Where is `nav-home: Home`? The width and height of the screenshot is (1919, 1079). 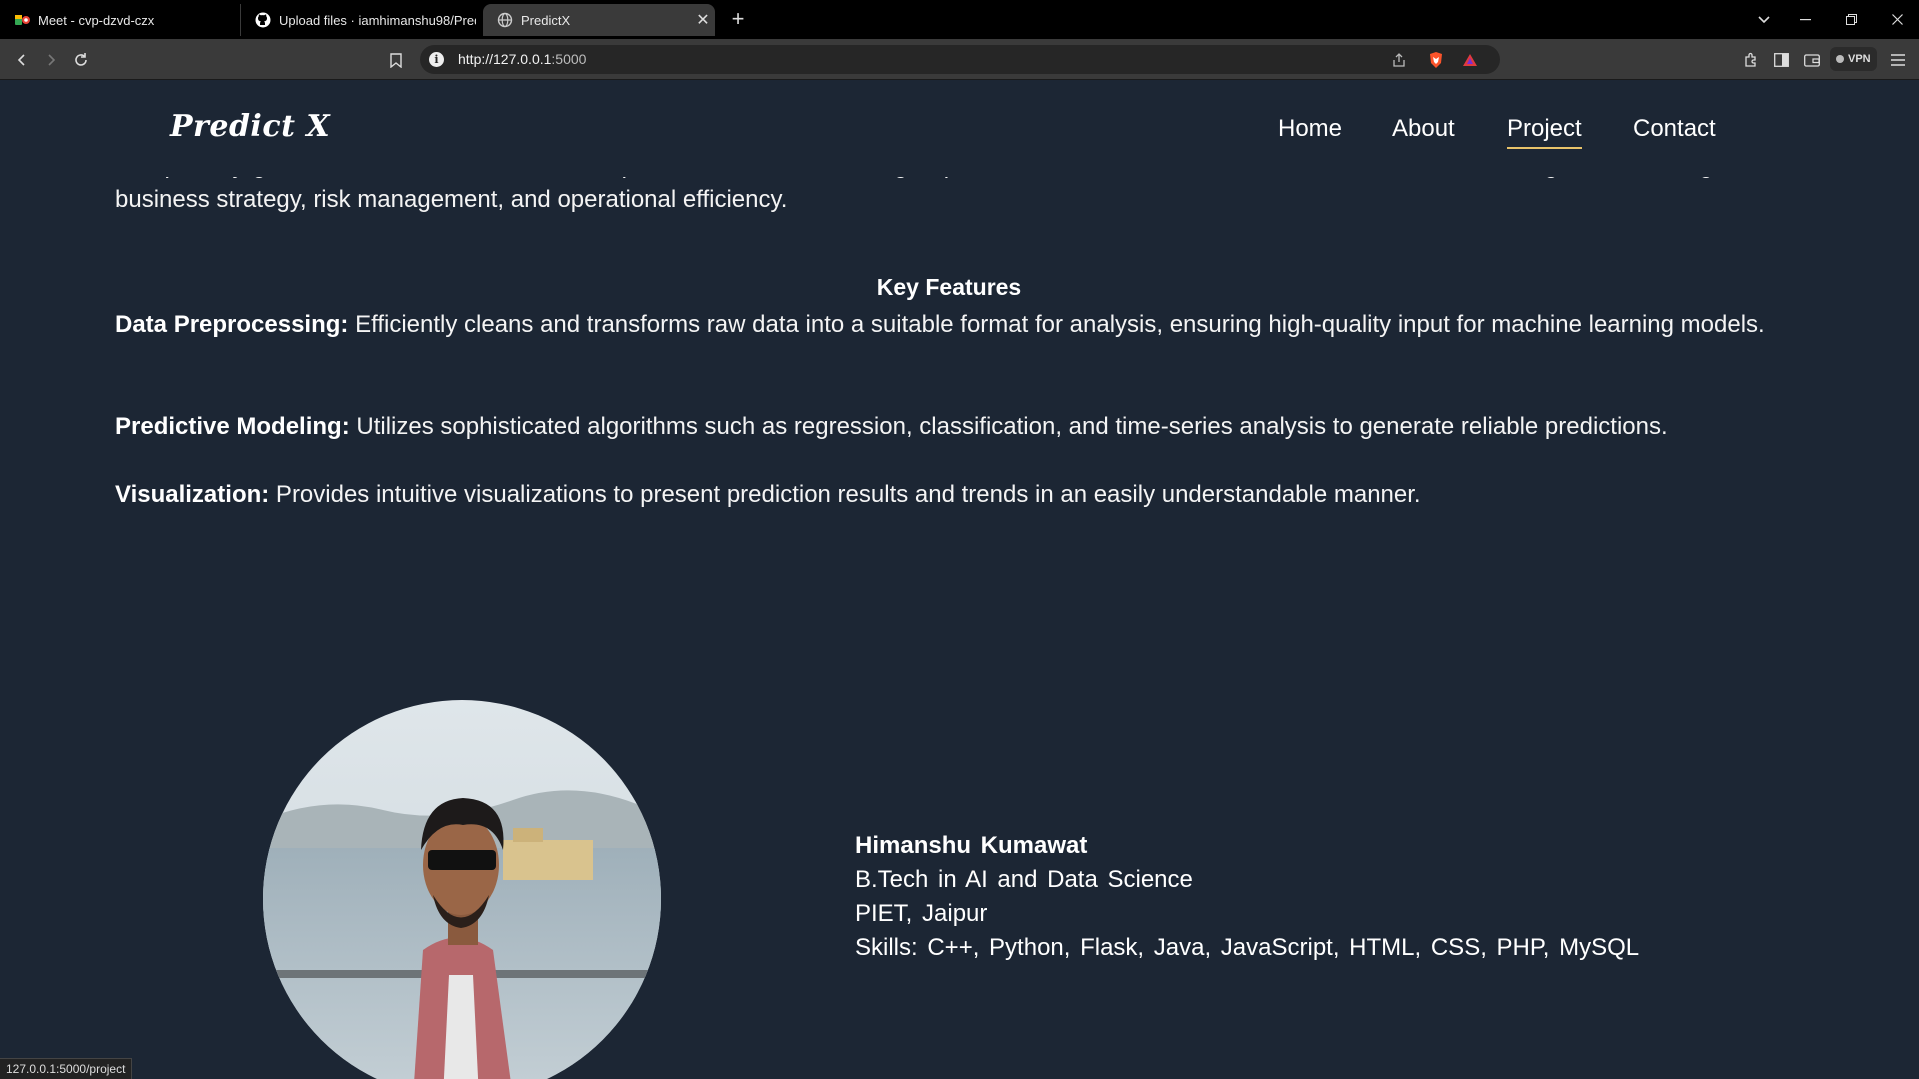
nav-home: Home is located at coordinates (1310, 129).